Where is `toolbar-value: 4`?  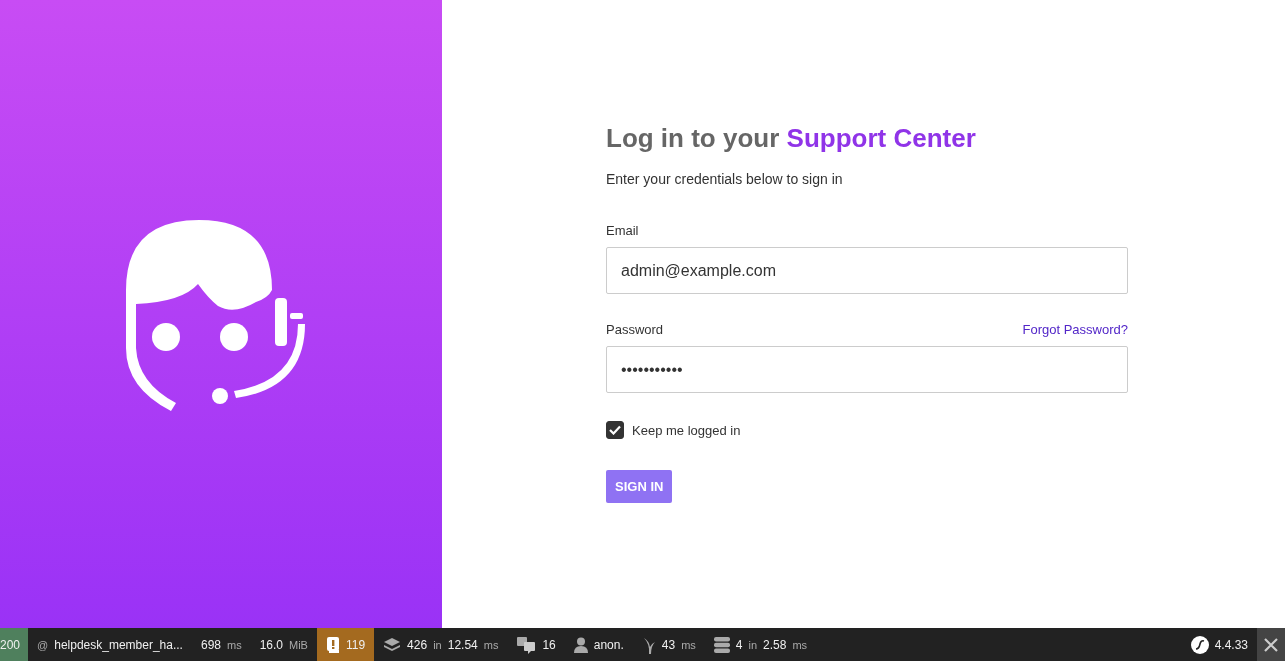 toolbar-value: 4 is located at coordinates (739, 644).